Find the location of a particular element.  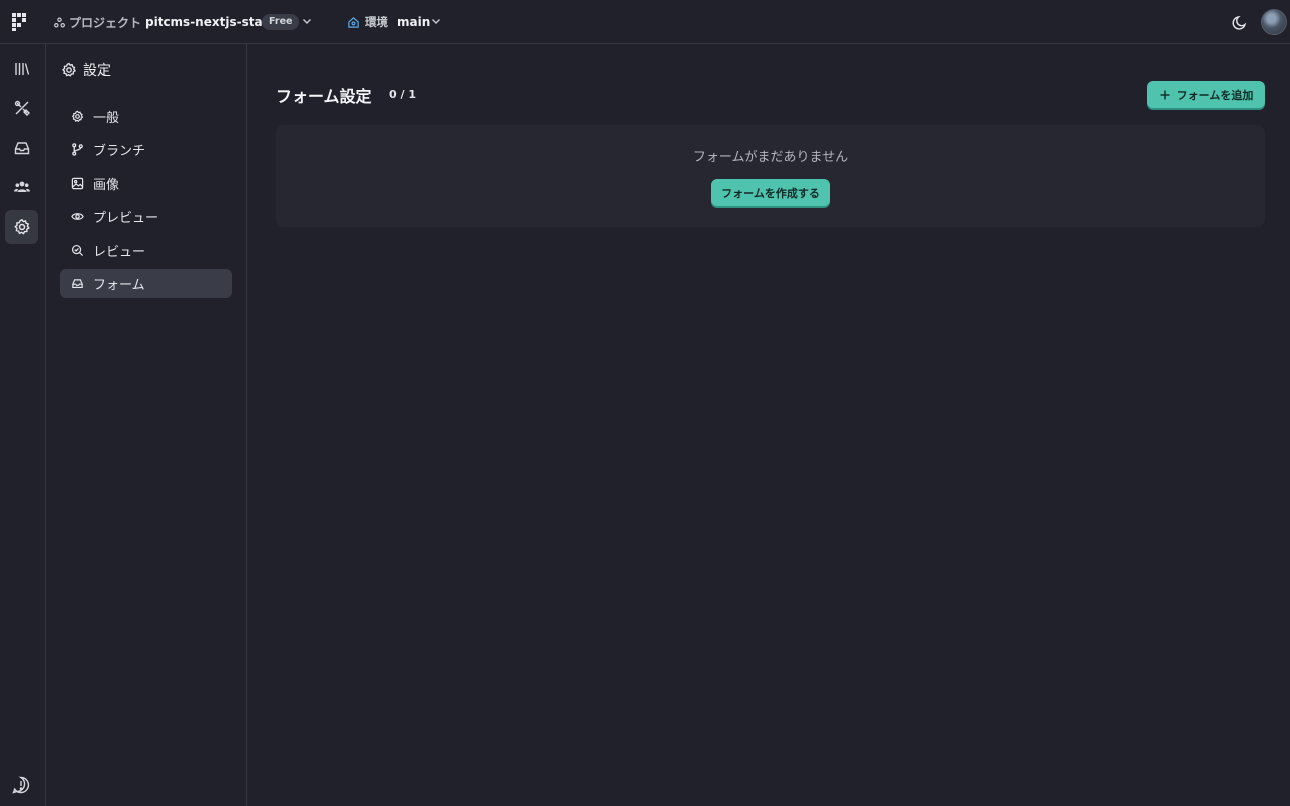

settings-title: 設定 is located at coordinates (86, 70).